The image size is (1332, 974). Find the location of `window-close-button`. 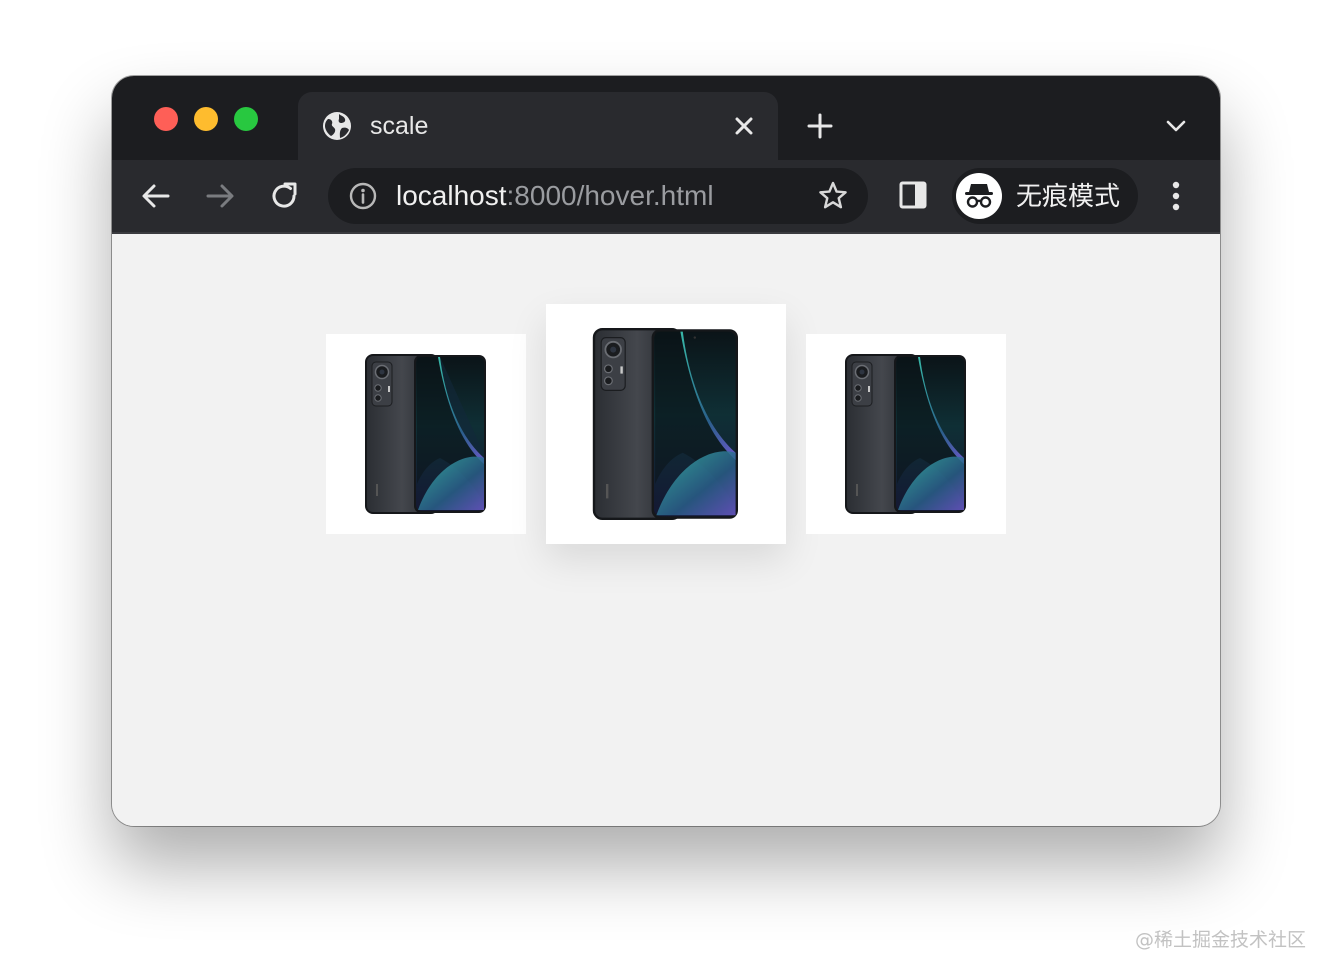

window-close-button is located at coordinates (166, 119).